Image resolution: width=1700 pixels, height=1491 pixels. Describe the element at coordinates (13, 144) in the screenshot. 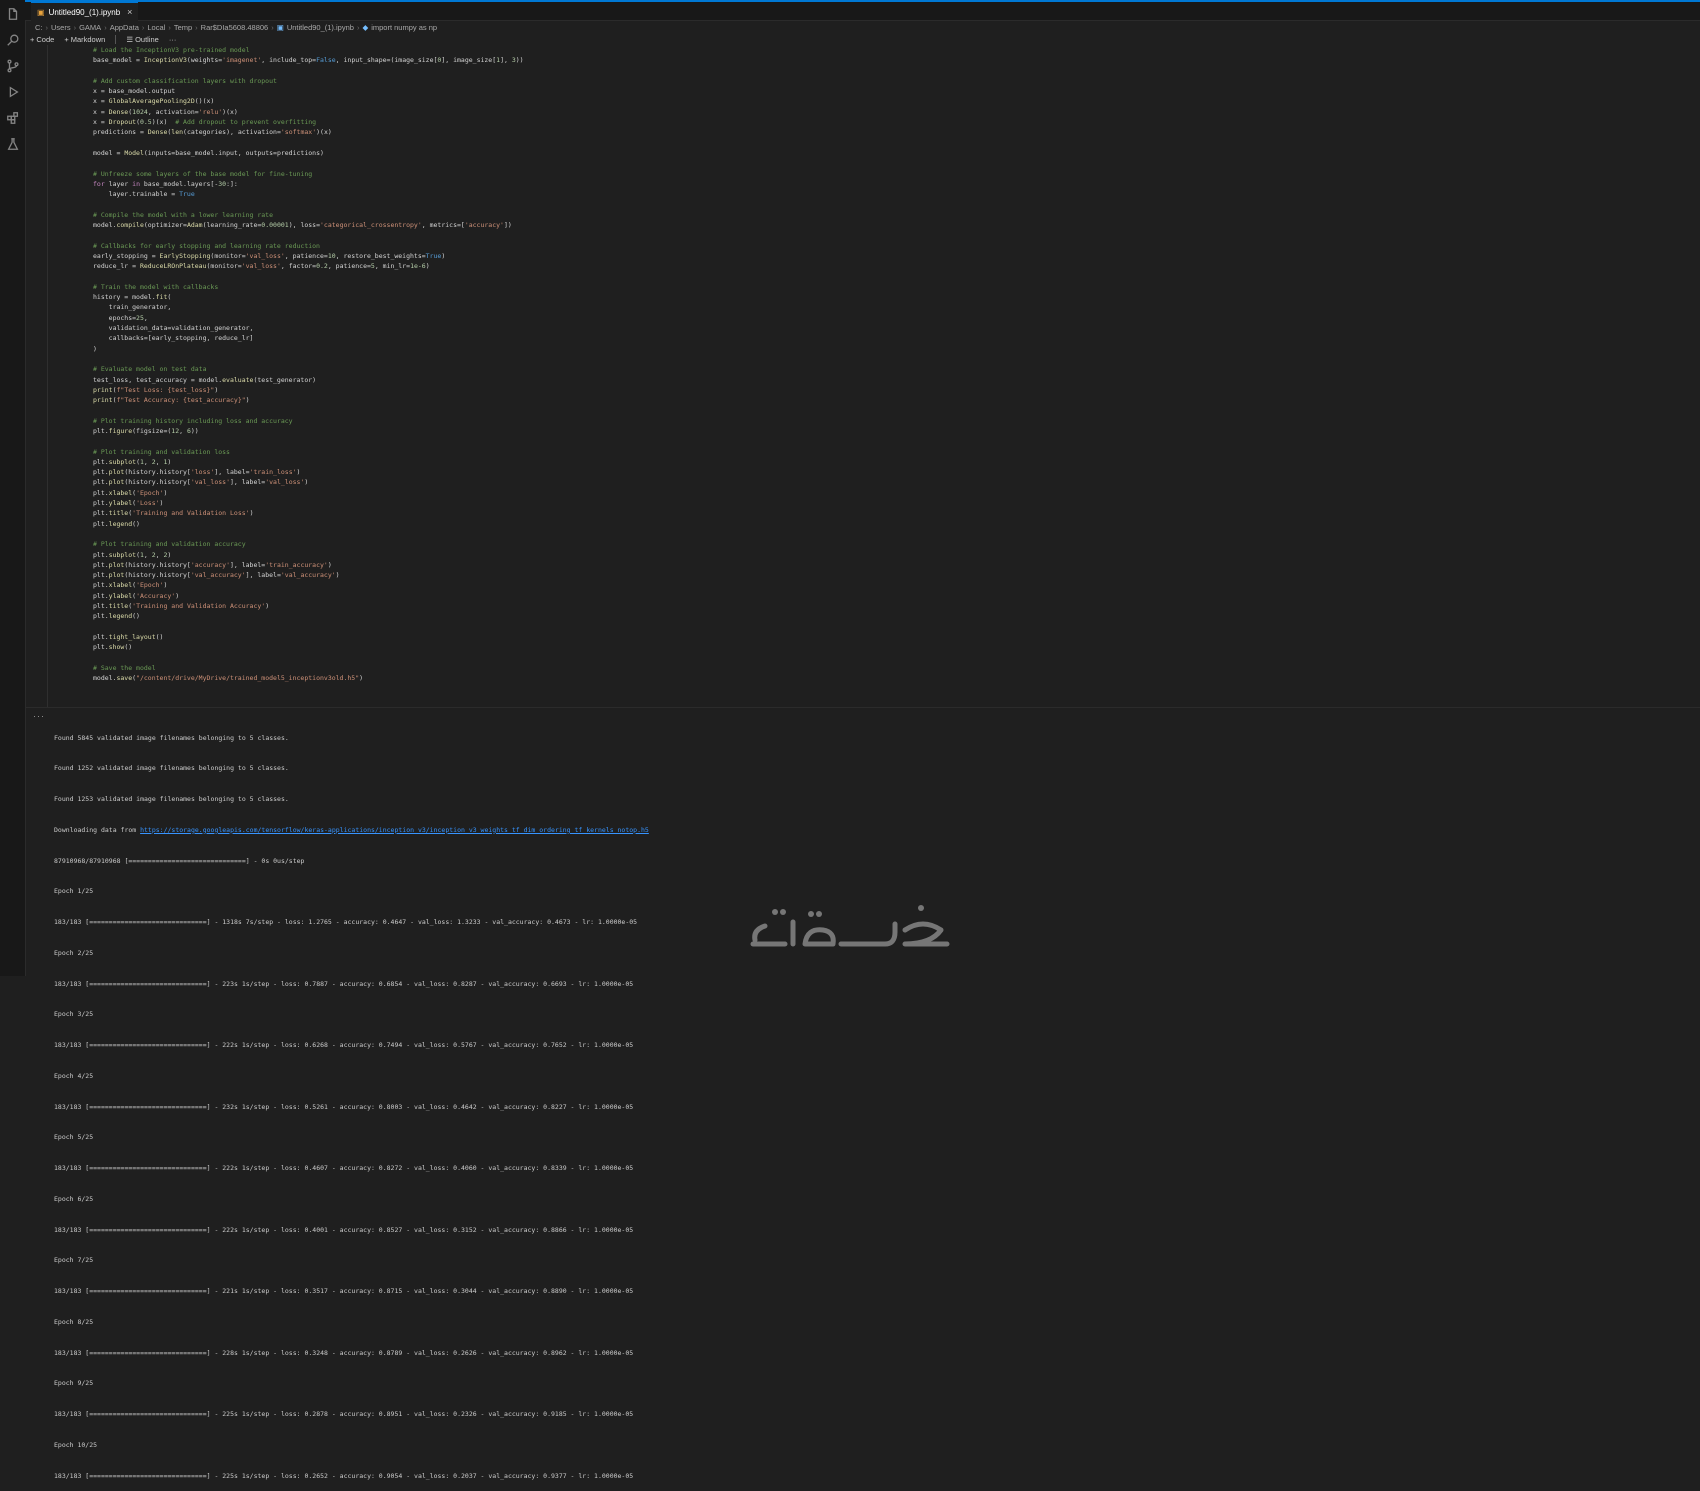

I see `testing-icon` at that location.